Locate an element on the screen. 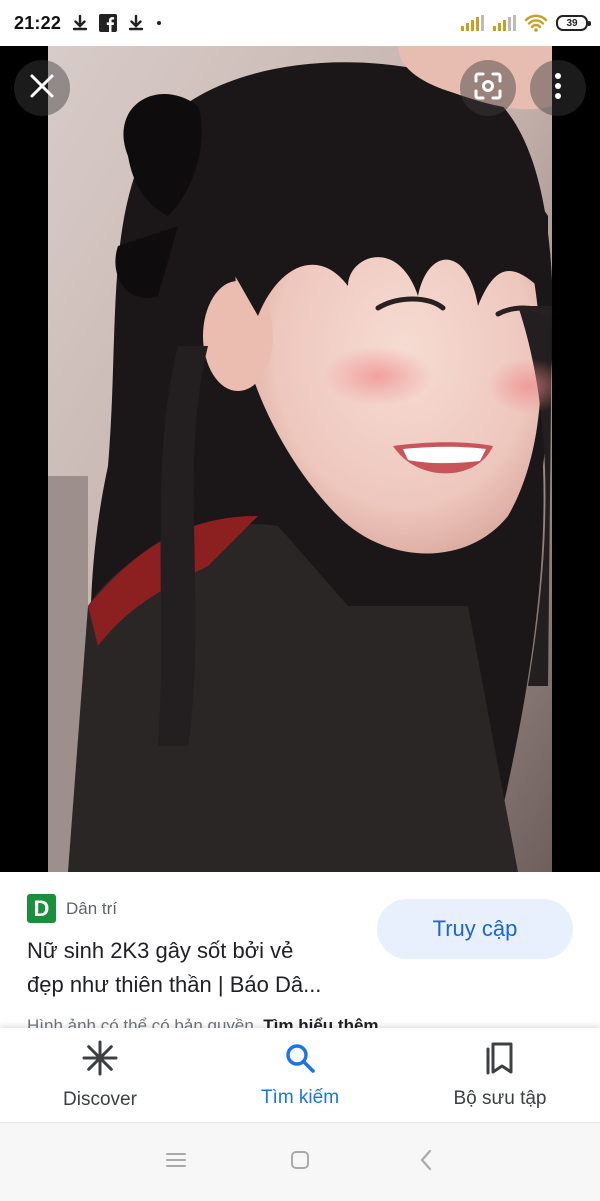 The image size is (600, 1201). nav-search: Tìm kiếm is located at coordinates (300, 1075).